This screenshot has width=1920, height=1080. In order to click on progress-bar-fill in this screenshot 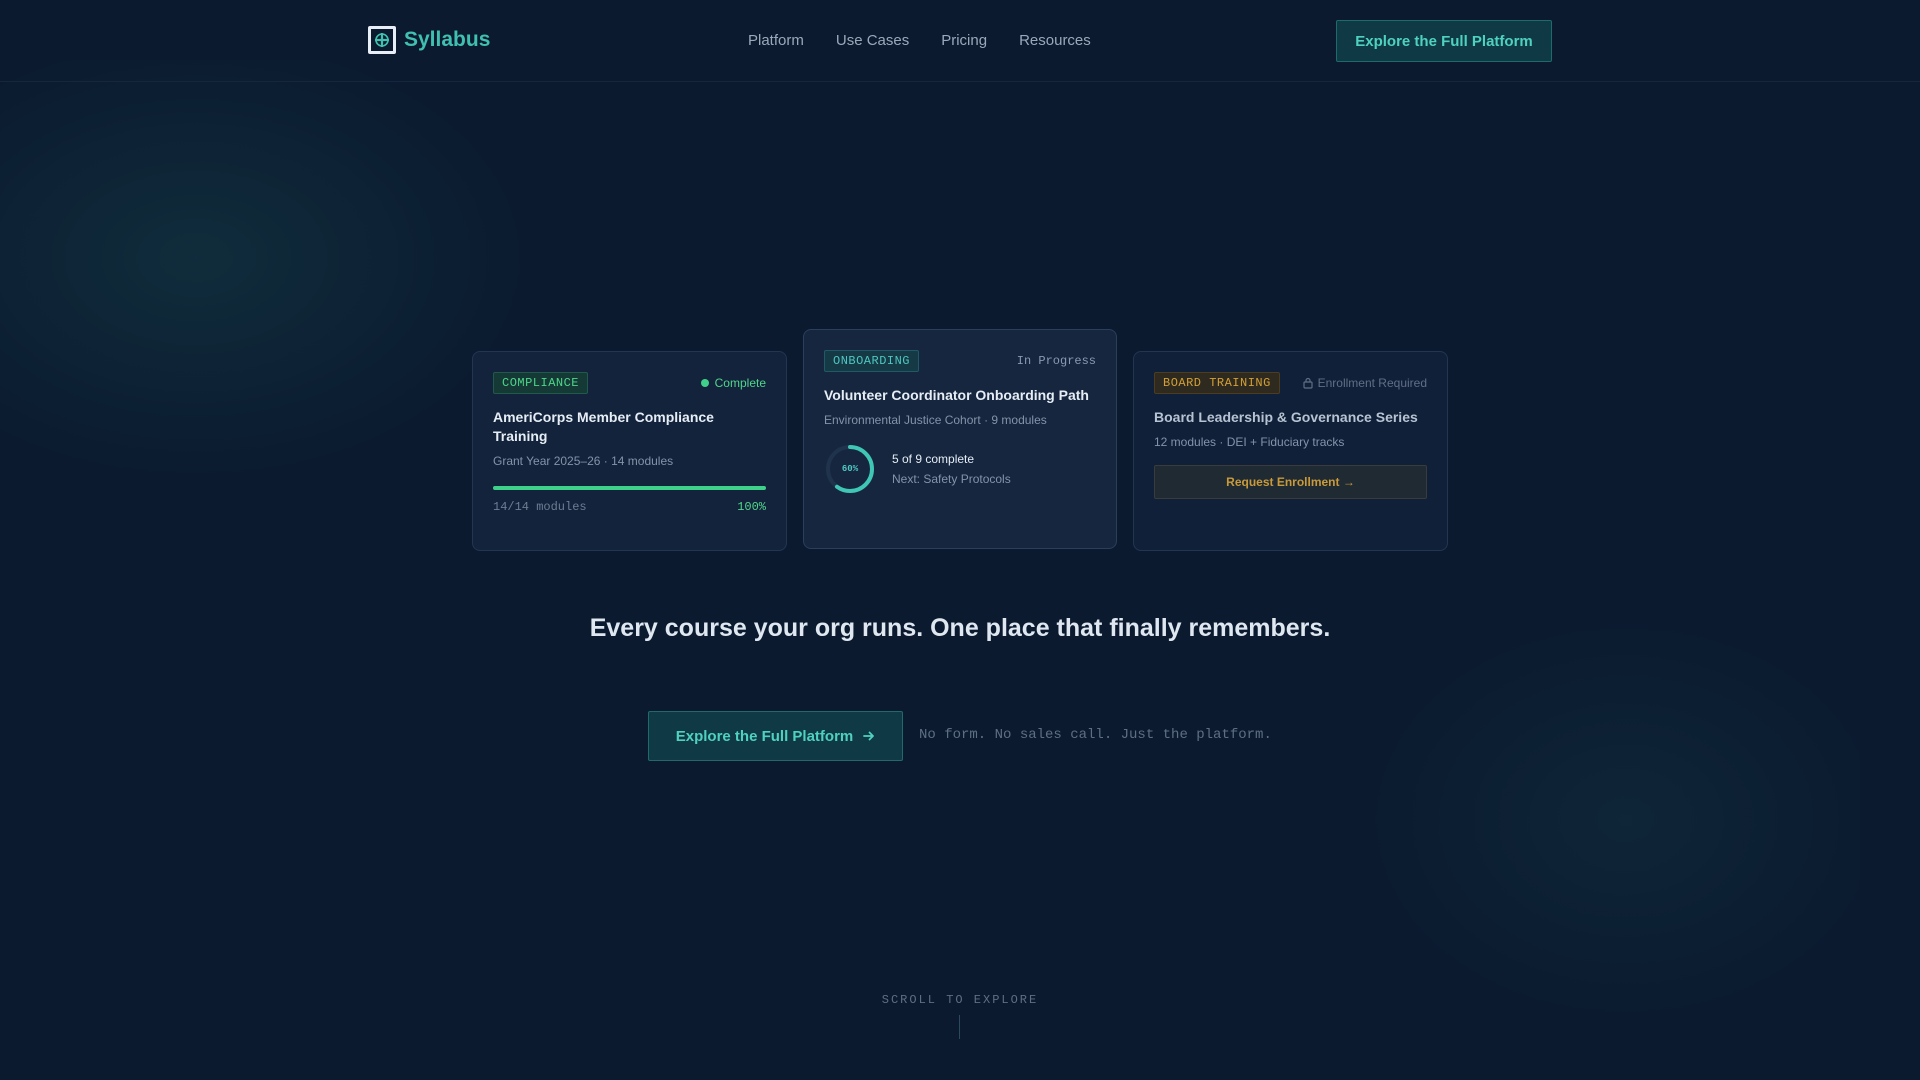, I will do `click(629, 488)`.